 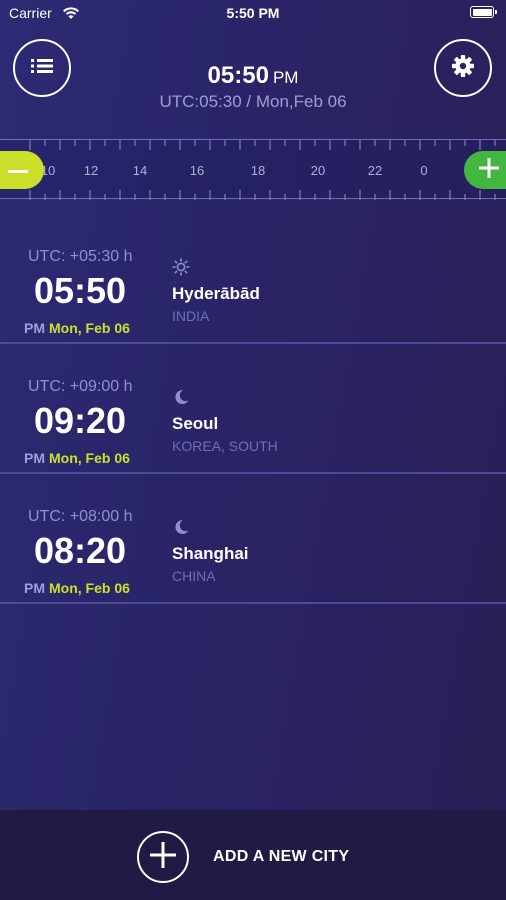 I want to click on ruler-hour-label: 18, so click(x=258, y=170).